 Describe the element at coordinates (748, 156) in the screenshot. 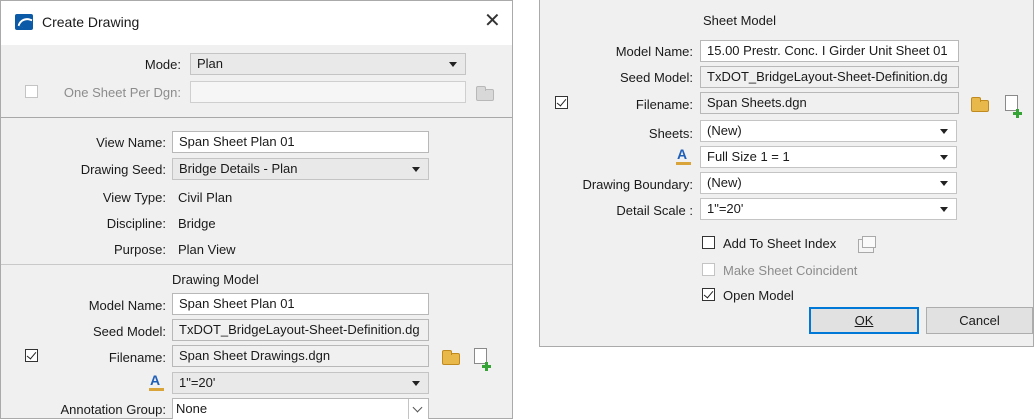

I see `annotation-scale-value: Full Size 1 = 1` at that location.